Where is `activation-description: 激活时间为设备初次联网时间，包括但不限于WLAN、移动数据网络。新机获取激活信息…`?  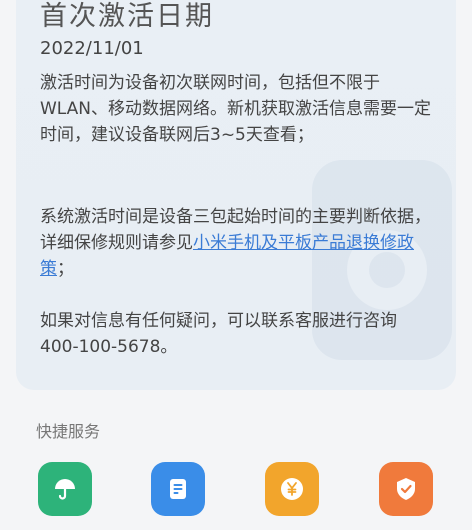
activation-description: 激活时间为设备初次联网时间，包括但不限于WLAN、移动数据网络。新机获取激活信息… is located at coordinates (236, 109).